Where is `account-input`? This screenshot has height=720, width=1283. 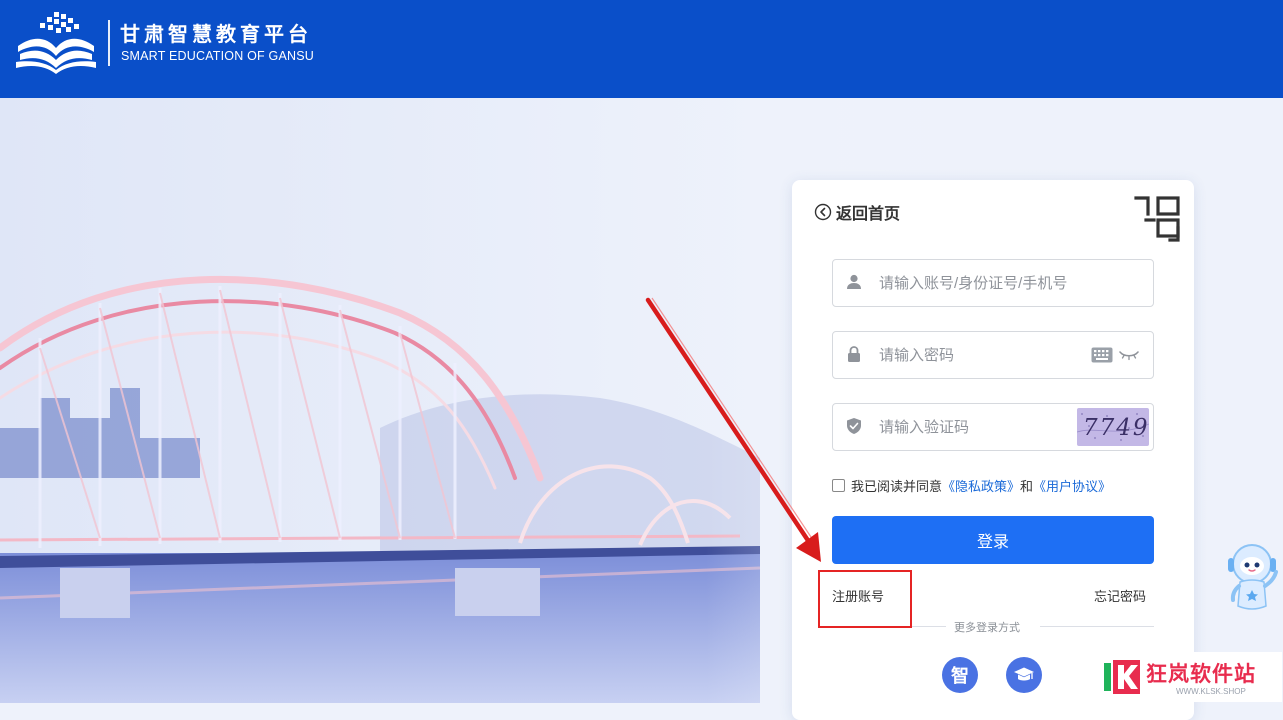
account-input is located at coordinates (979, 283).